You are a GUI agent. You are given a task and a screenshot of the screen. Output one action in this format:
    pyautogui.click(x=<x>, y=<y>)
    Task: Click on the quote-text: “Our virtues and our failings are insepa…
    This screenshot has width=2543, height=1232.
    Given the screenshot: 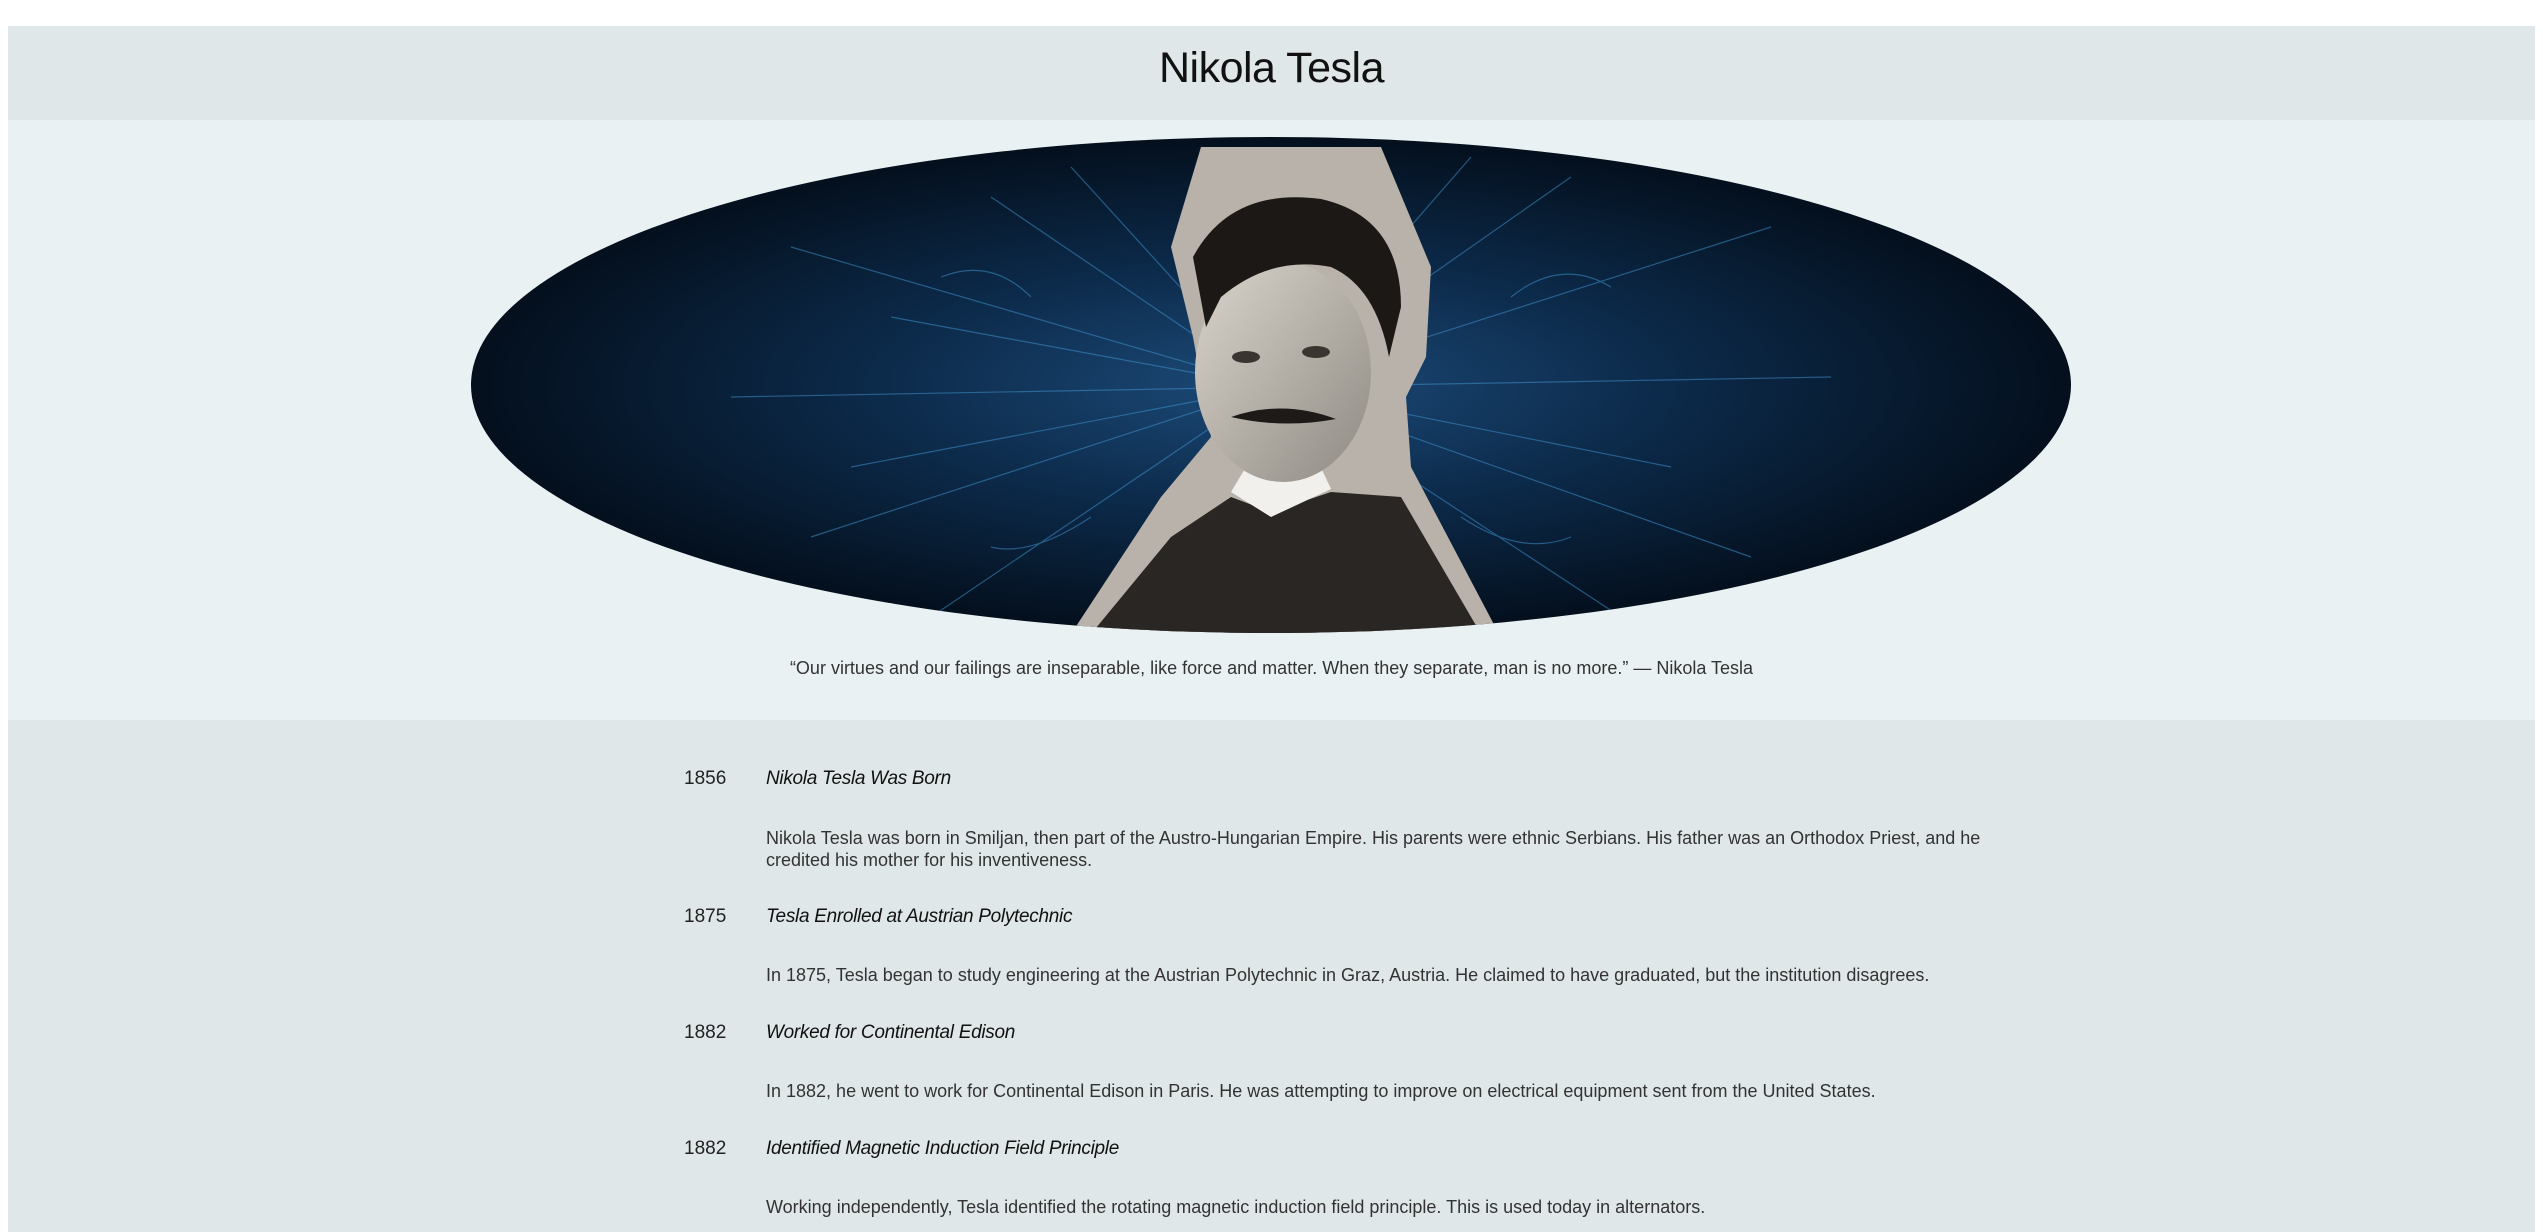 What is the action you would take?
    pyautogui.click(x=1271, y=668)
    